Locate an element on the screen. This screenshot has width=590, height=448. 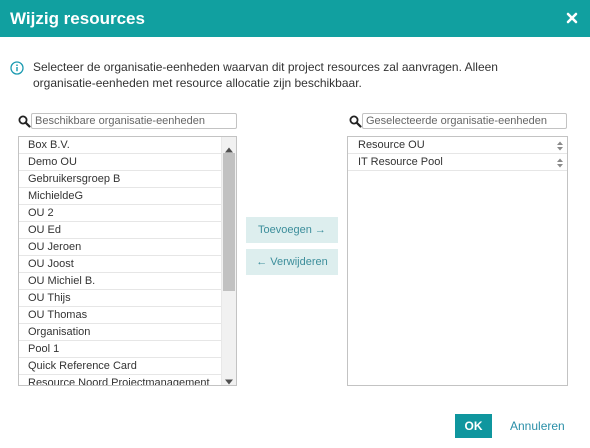
selected-search is located at coordinates (459, 121).